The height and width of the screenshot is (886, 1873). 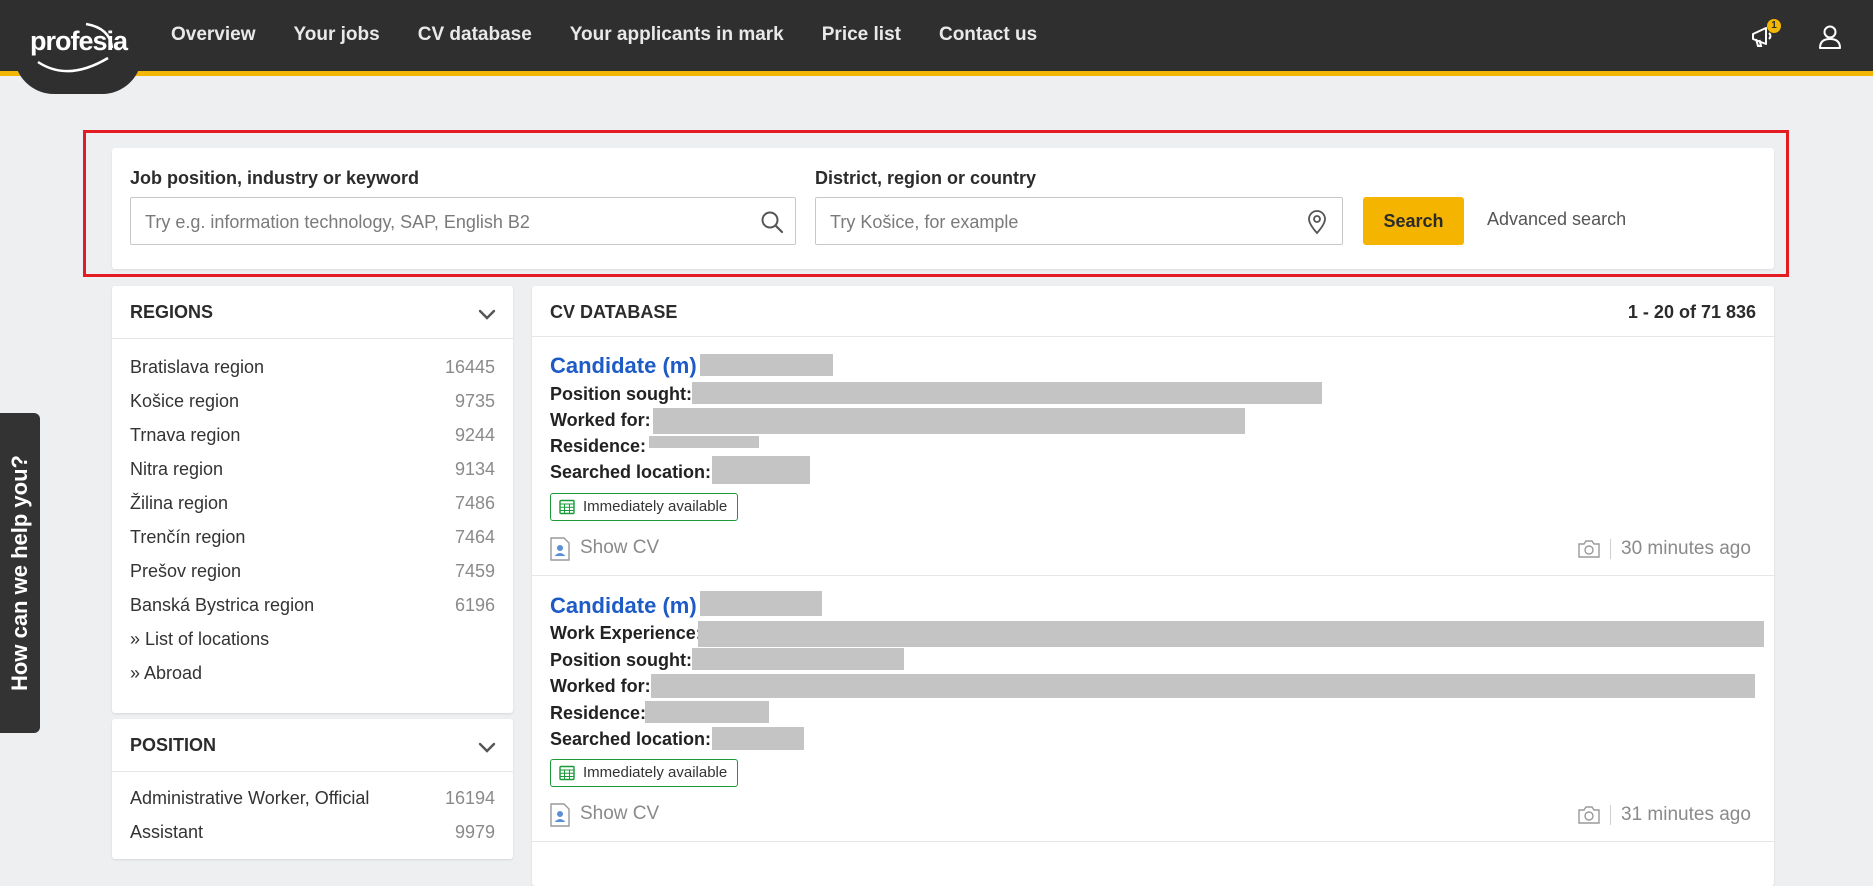 I want to click on nav-your-jobs: Your jobs, so click(x=337, y=35).